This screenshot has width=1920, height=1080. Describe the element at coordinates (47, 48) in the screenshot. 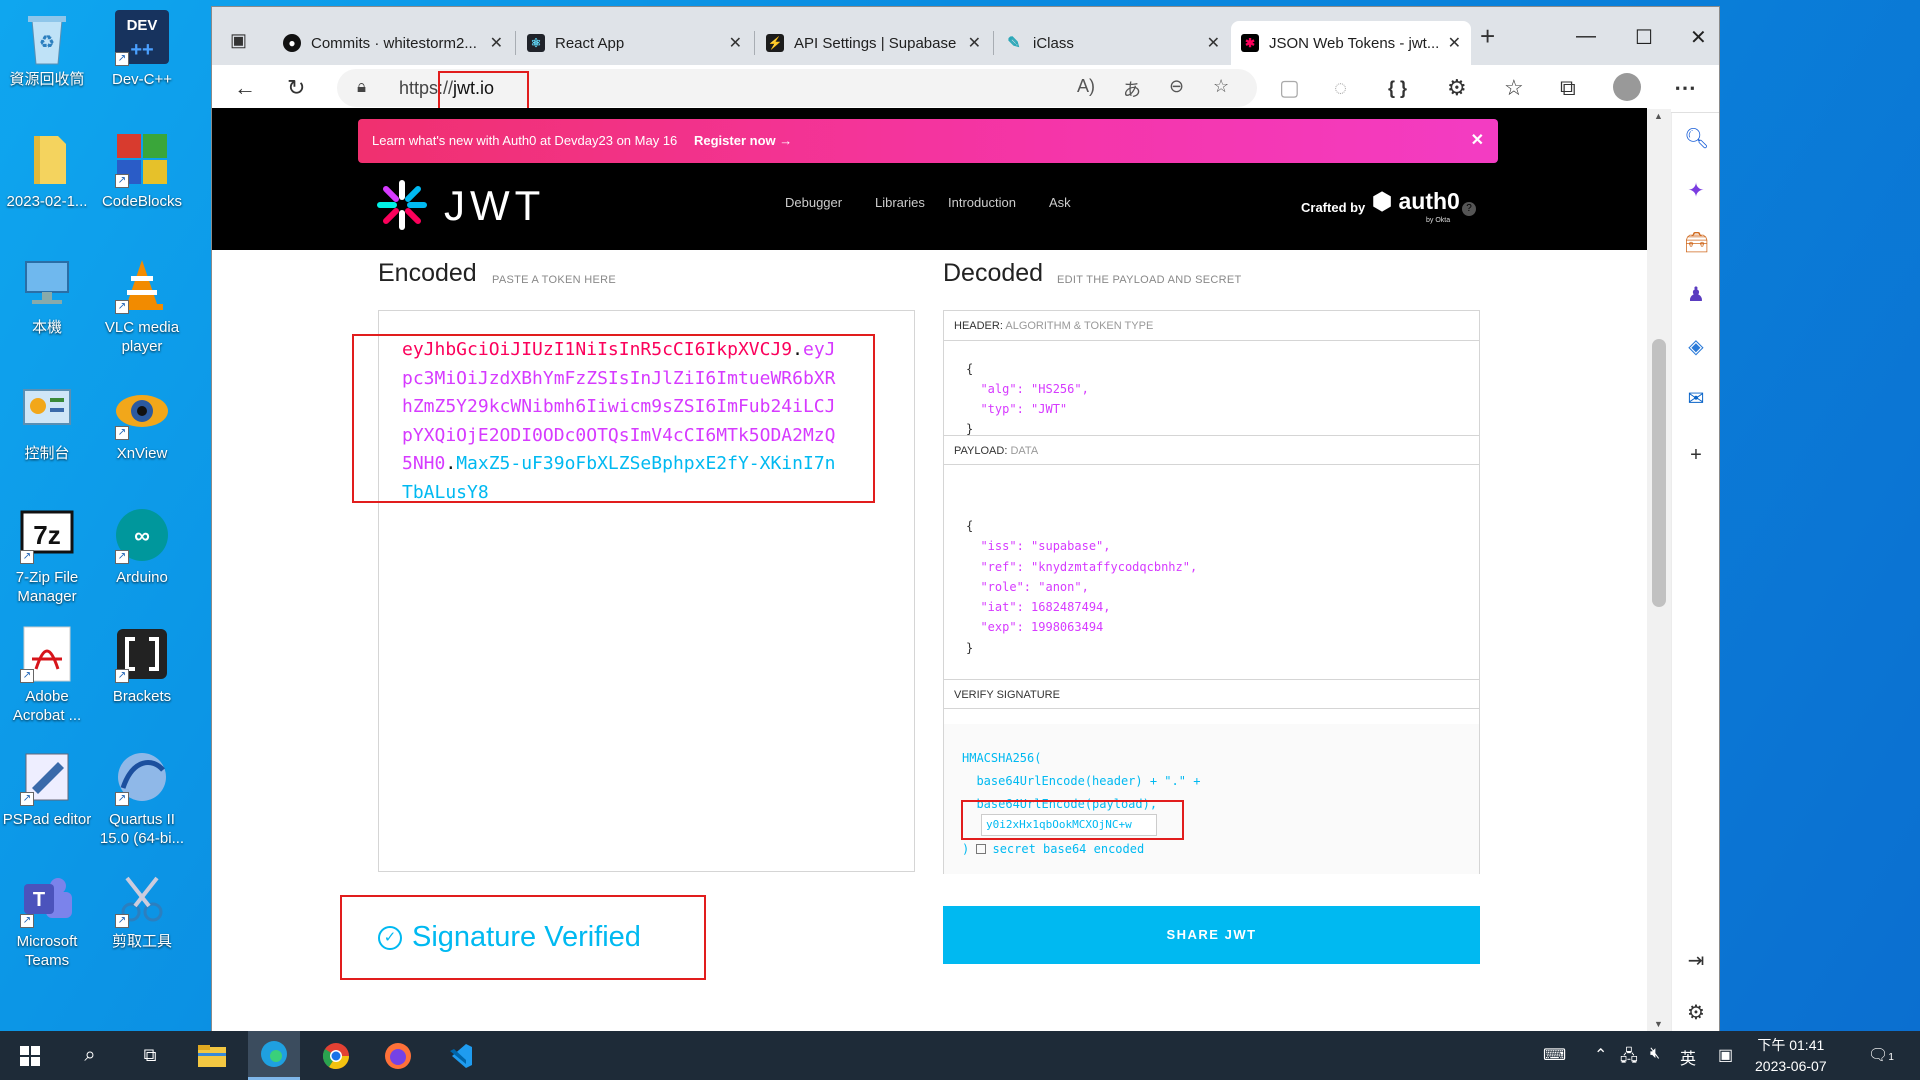

I see `desktop-icon-recycle-bin: ♻ 資源回收筒` at that location.